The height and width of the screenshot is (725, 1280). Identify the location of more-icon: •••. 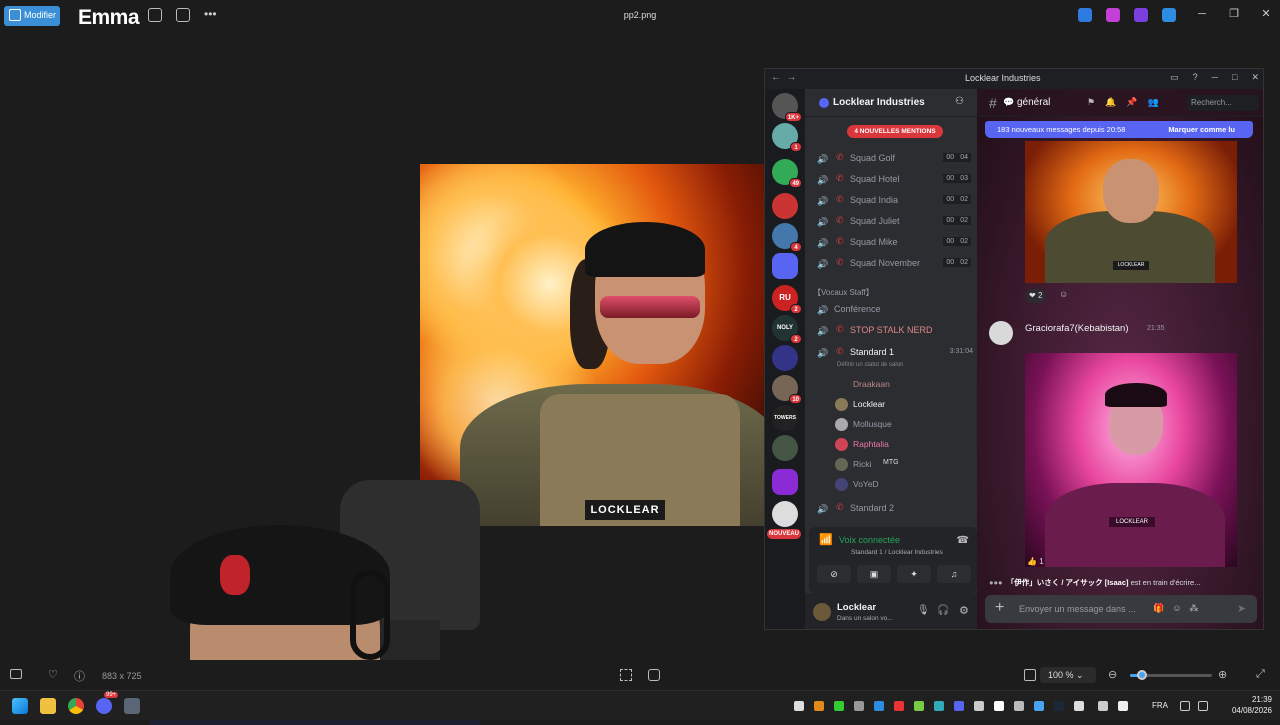
(210, 15).